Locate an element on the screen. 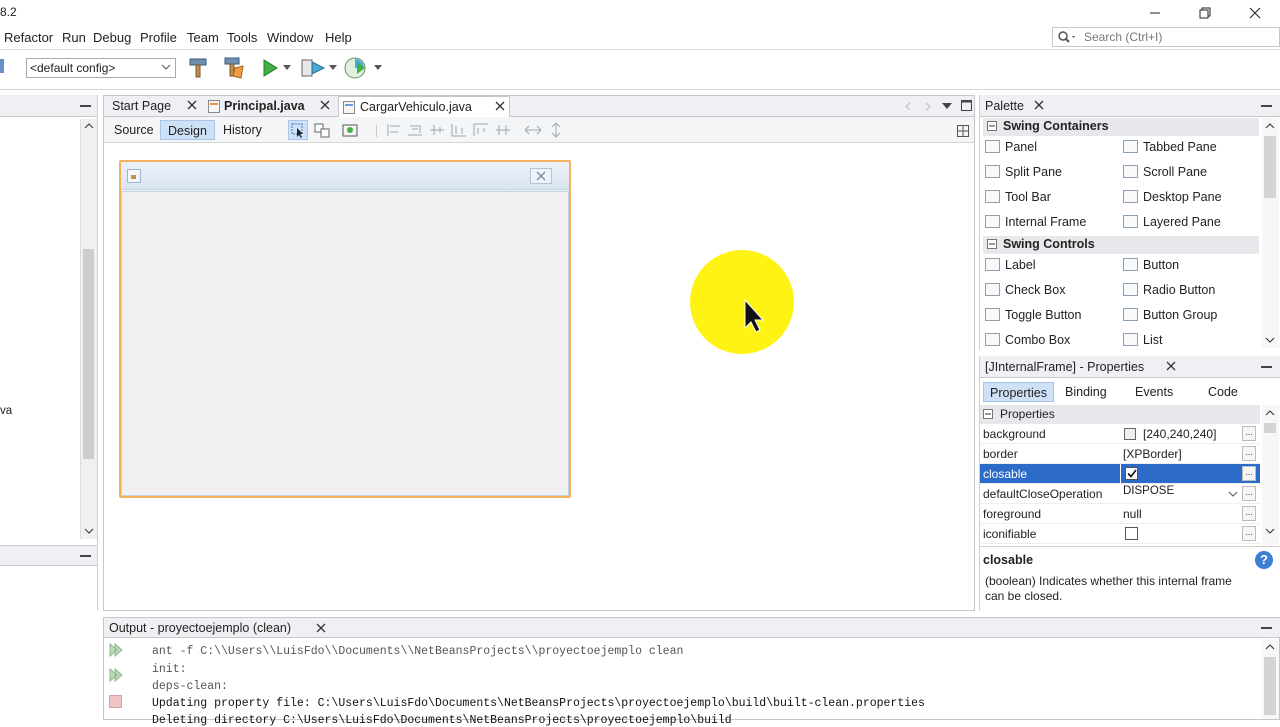  scroll-tabs-right-icon is located at coordinates (928, 106).